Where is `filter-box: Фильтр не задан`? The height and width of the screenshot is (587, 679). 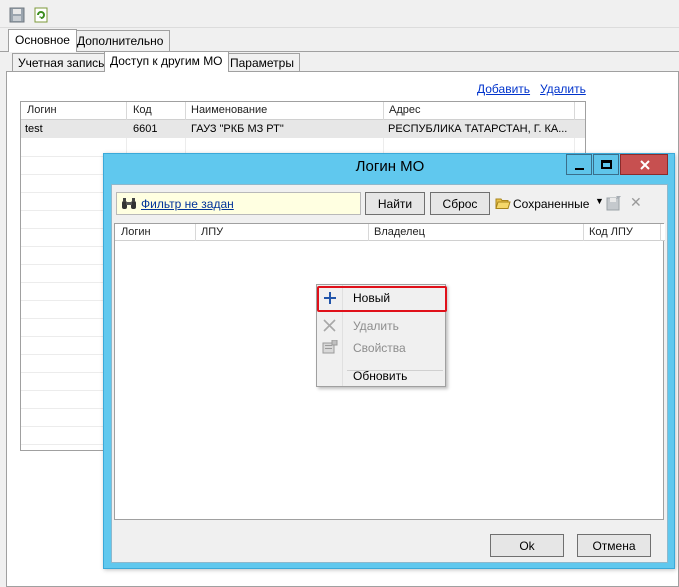
filter-box: Фильтр не задан is located at coordinates (238, 203).